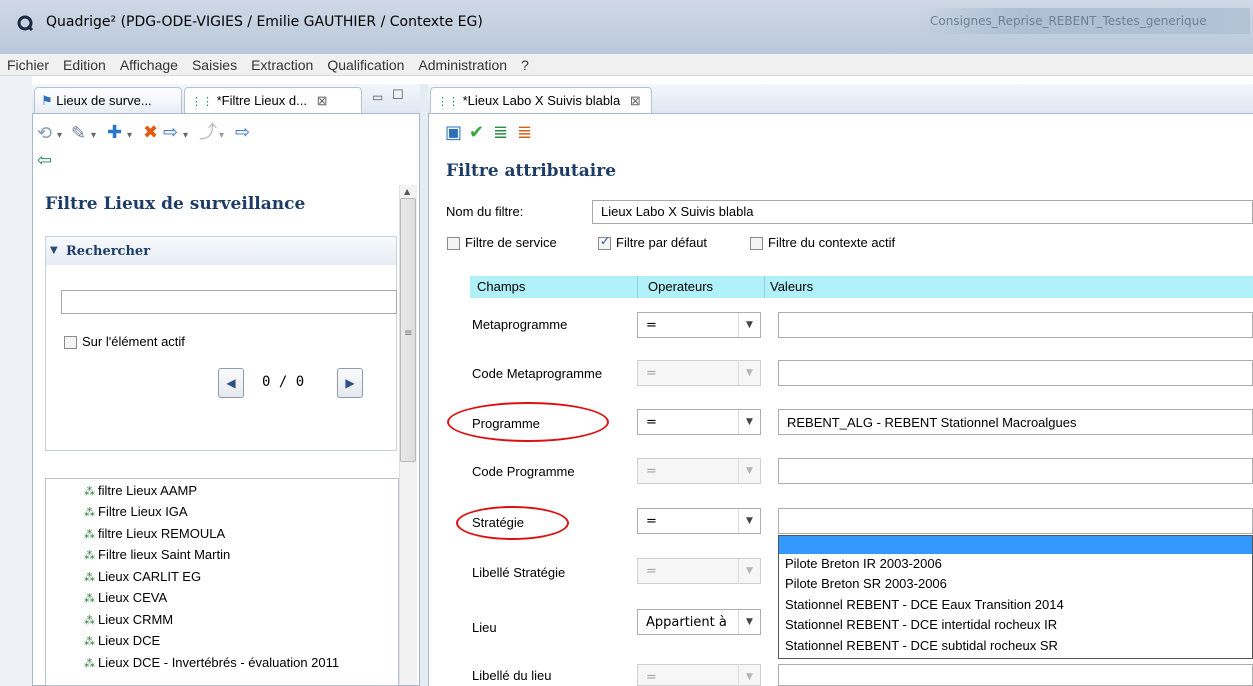 This screenshot has height=686, width=1253. Describe the element at coordinates (841, 135) in the screenshot. I see `editor-toolbar: ▣ ✔ ≣ ≣` at that location.